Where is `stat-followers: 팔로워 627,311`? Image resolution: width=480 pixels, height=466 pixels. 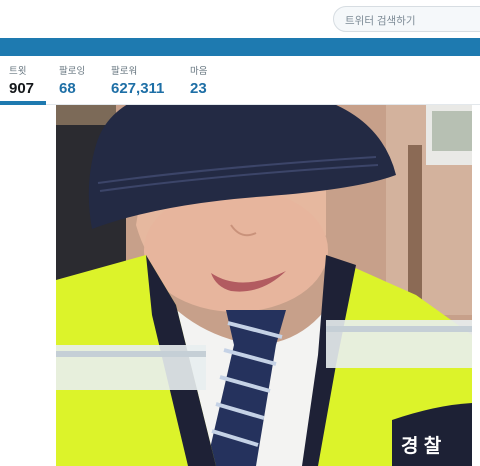 stat-followers: 팔로워 627,311 is located at coordinates (137, 82).